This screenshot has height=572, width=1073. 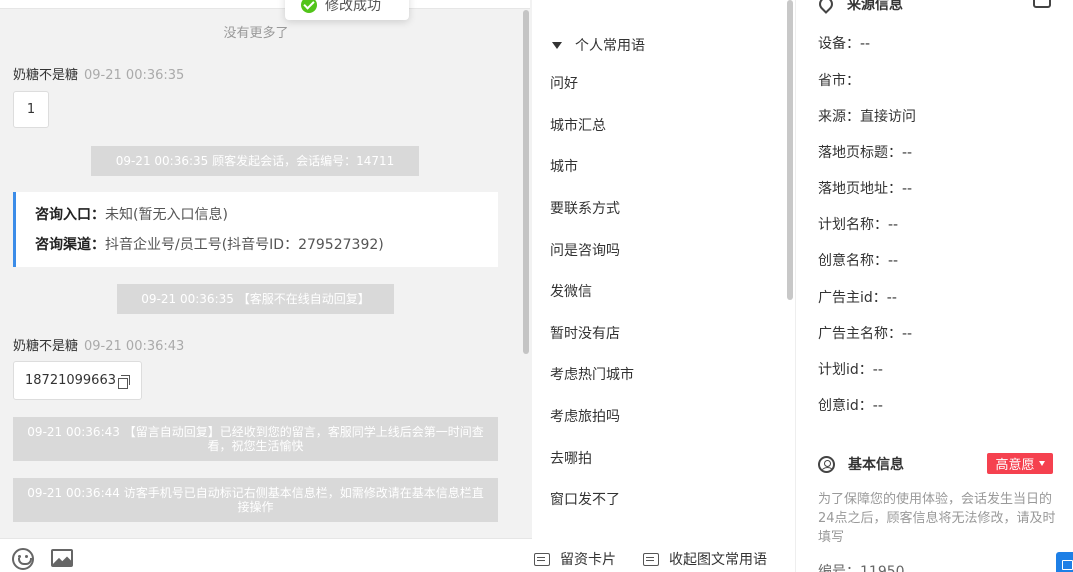 I want to click on source-info-title: 来源信息, so click(x=859, y=7).